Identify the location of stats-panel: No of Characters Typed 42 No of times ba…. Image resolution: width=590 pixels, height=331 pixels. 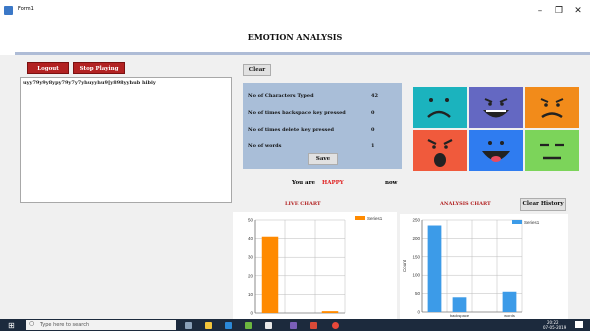
(322, 126).